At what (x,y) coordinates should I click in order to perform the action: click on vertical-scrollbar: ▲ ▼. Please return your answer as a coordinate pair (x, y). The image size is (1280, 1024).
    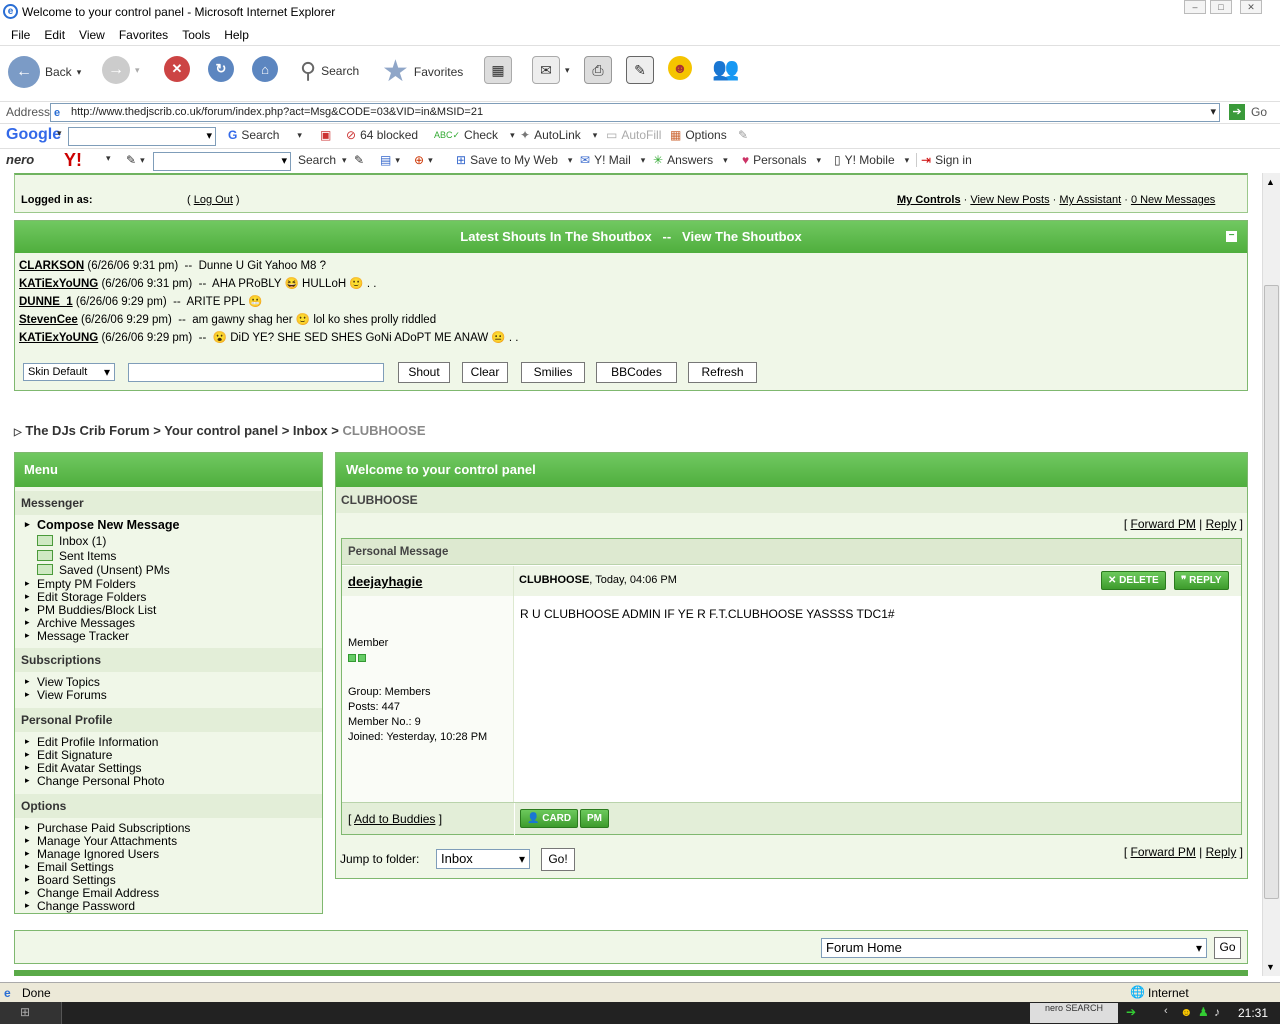
    Looking at the image, I should click on (1271, 574).